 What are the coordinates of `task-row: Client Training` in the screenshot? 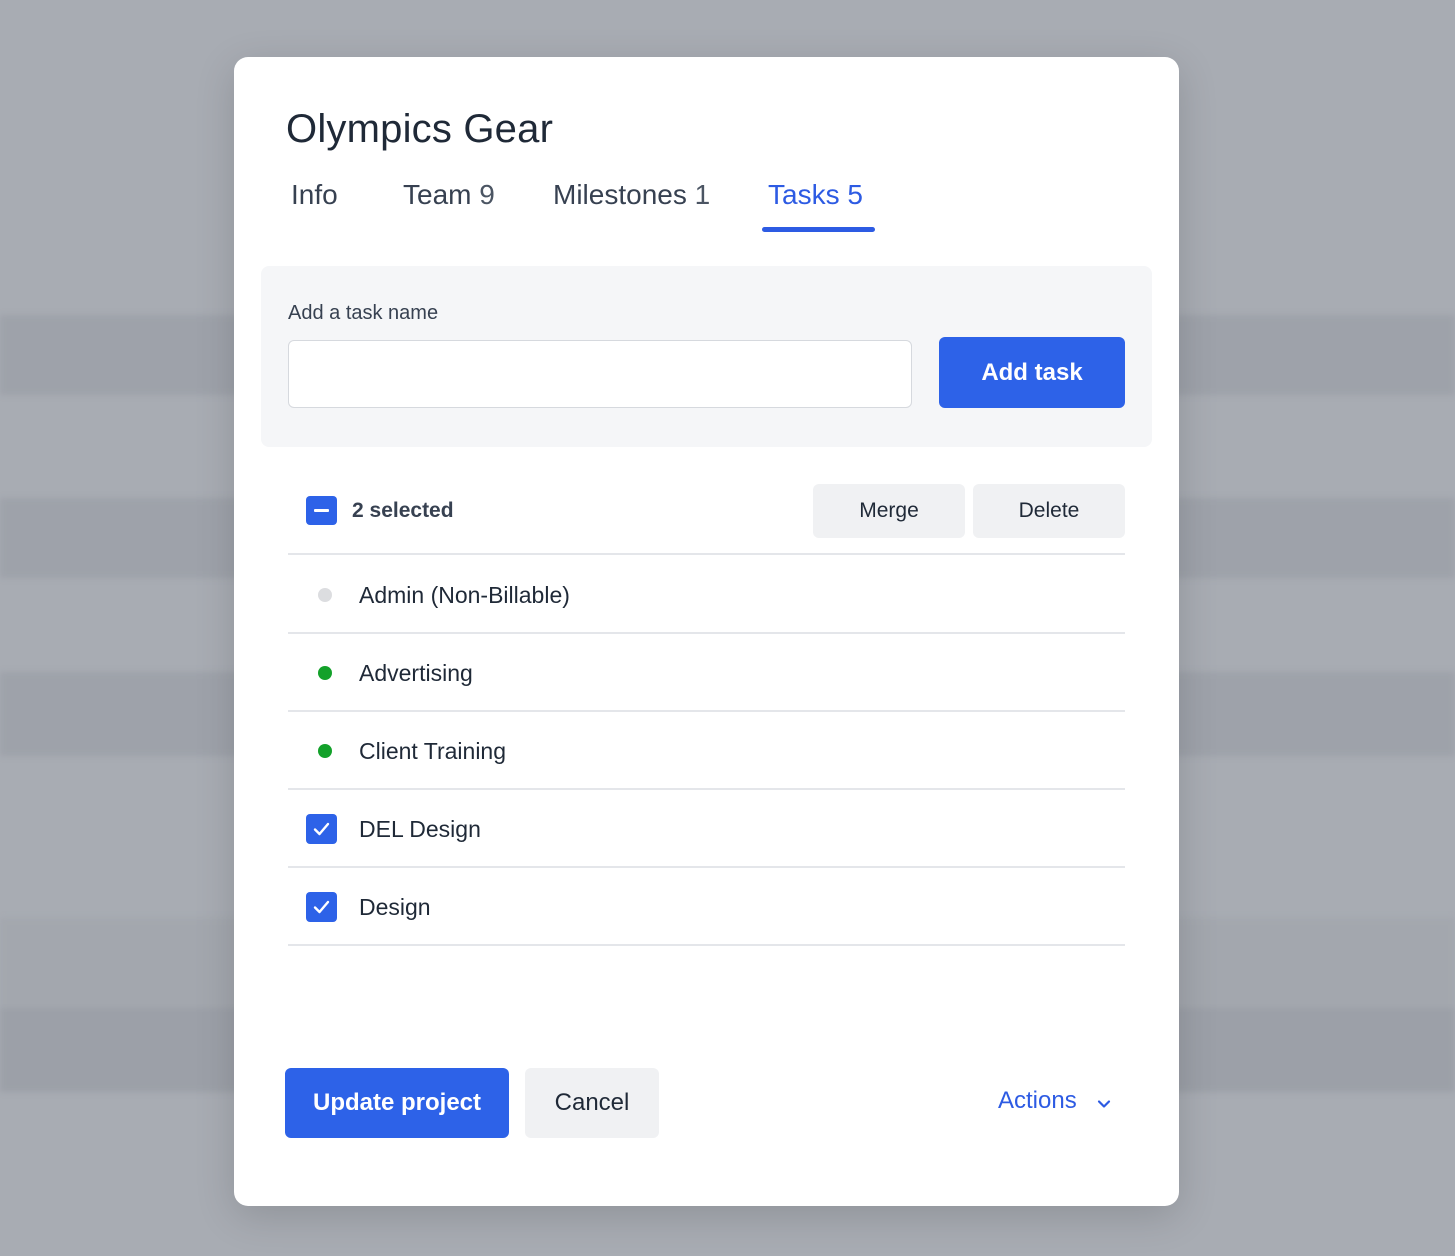 It's located at (706, 751).